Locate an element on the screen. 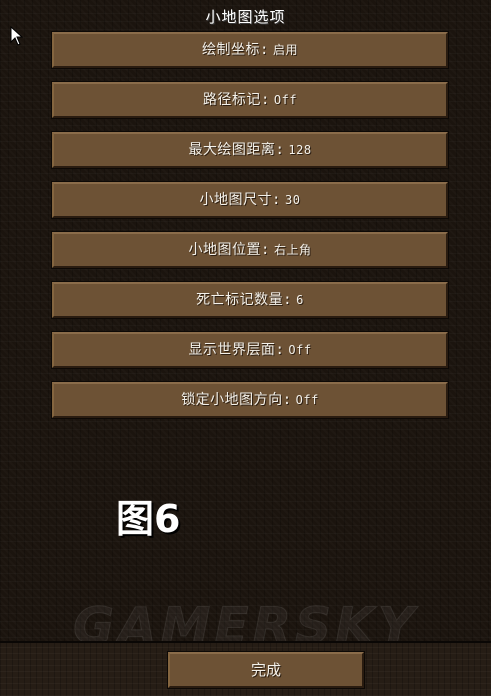  arrow-cursor-icon is located at coordinates (17, 36).